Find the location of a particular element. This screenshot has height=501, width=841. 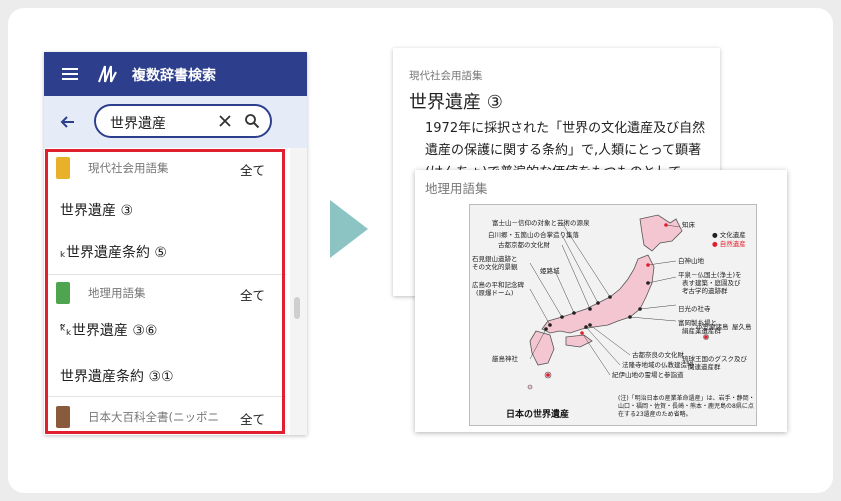

app-bar: 複数辞書検索 is located at coordinates (175, 74).